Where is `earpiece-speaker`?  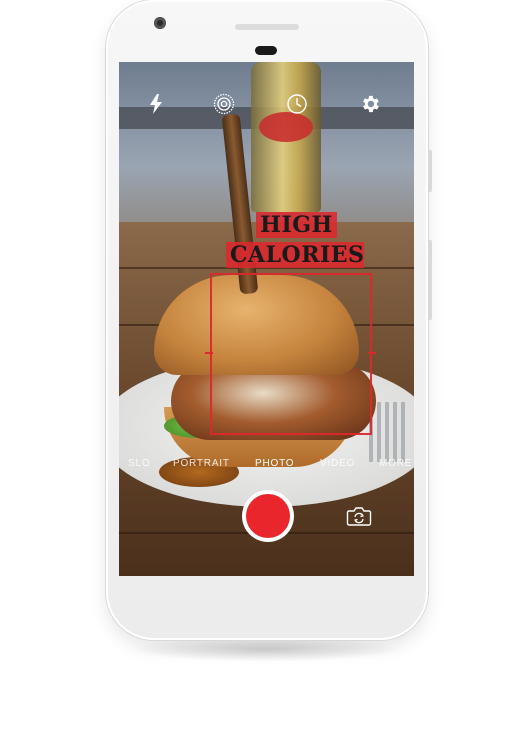
earpiece-speaker is located at coordinates (267, 27).